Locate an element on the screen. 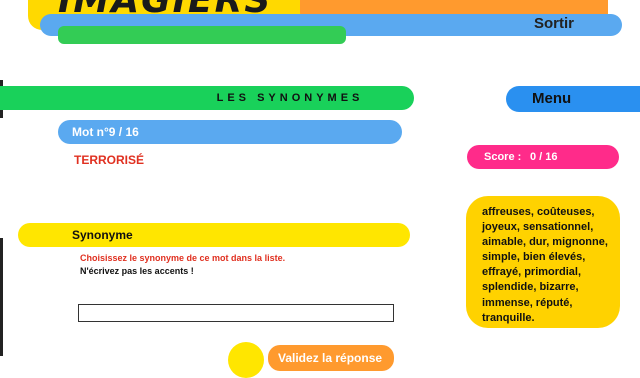  score-value: 0 / 16 is located at coordinates (544, 157).